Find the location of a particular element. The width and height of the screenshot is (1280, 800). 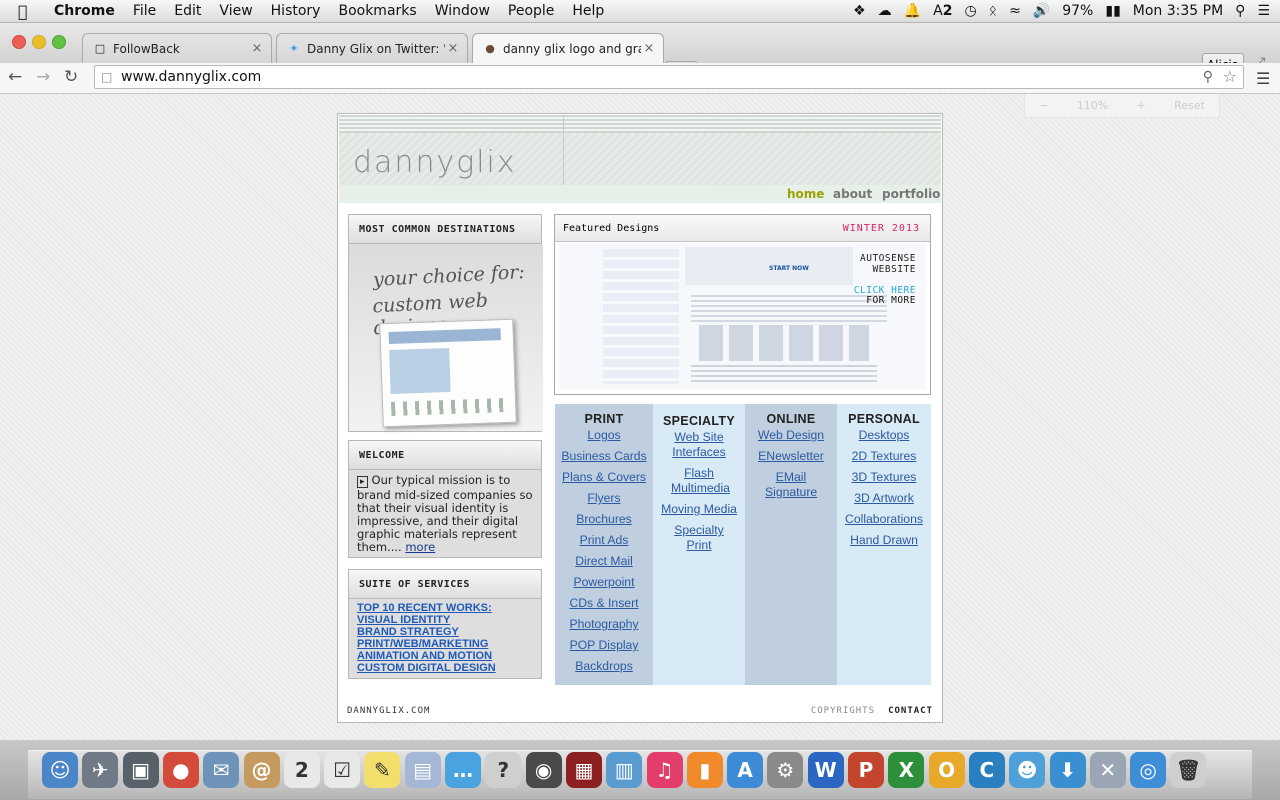

launchpad-icon: ✈ is located at coordinates (100, 770).